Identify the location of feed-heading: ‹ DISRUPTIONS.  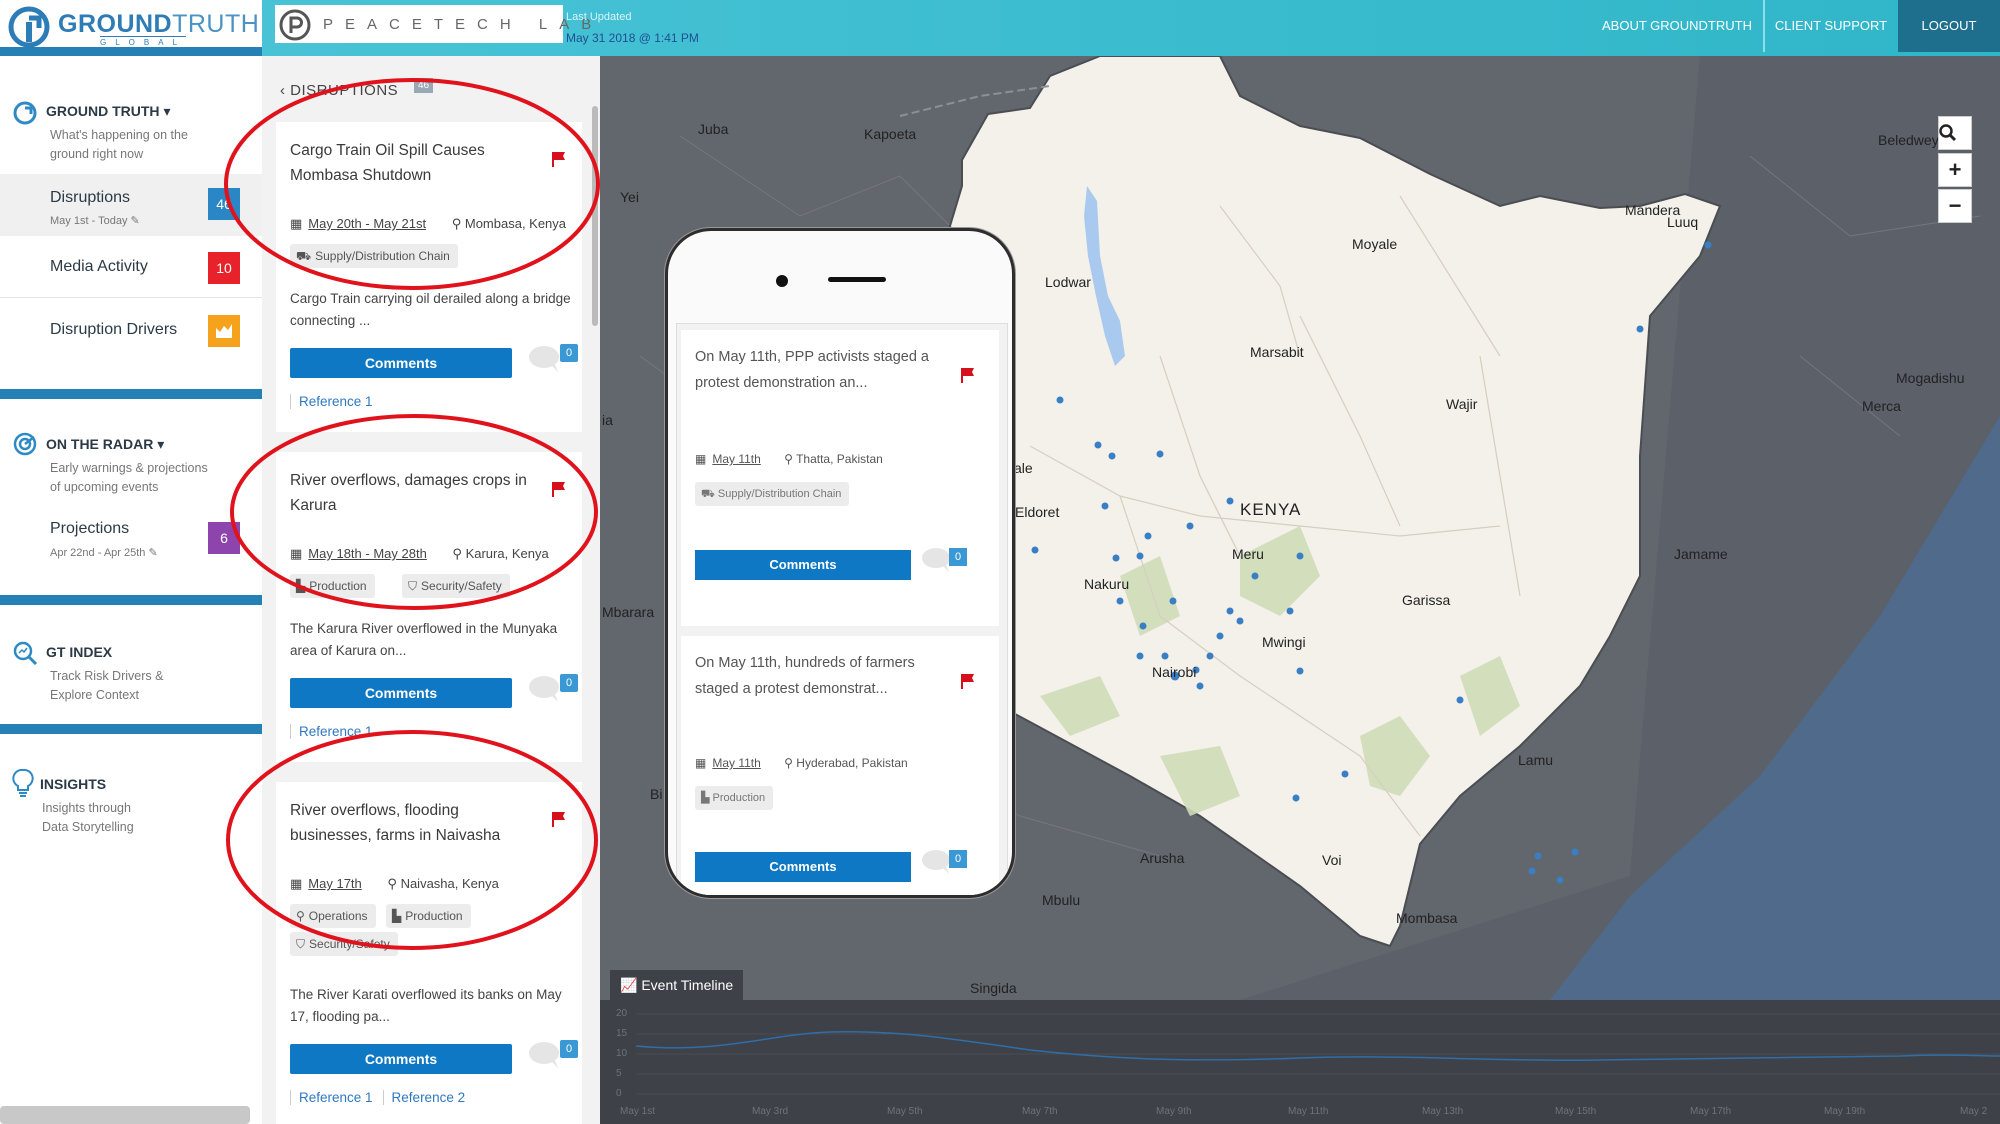
(339, 90).